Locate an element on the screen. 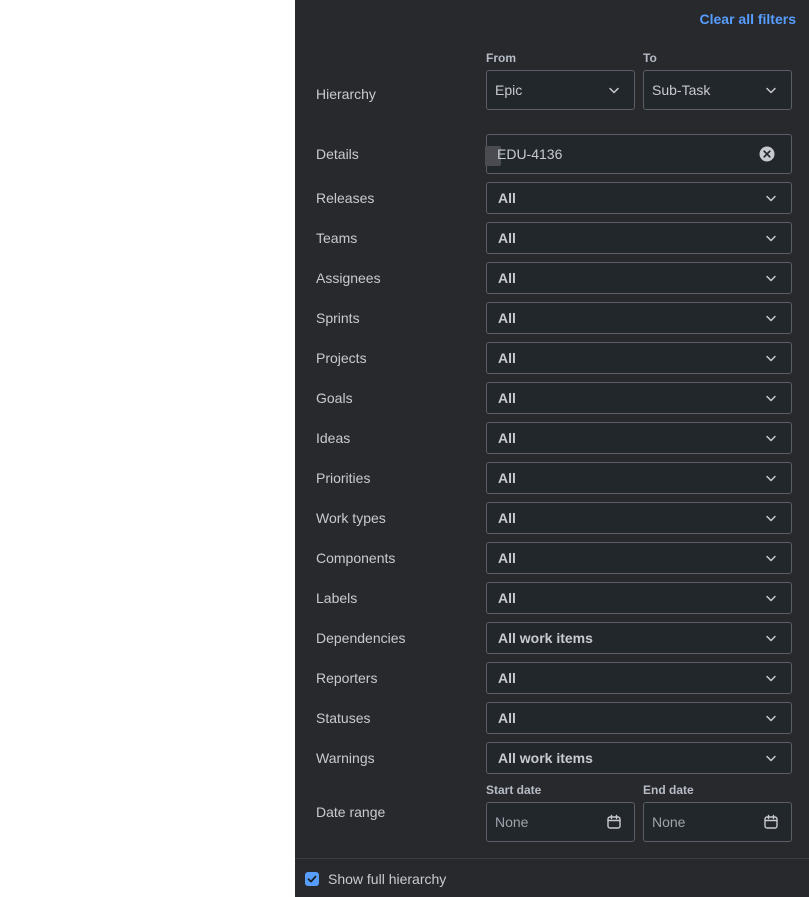  filter-select-releases: All is located at coordinates (639, 198).